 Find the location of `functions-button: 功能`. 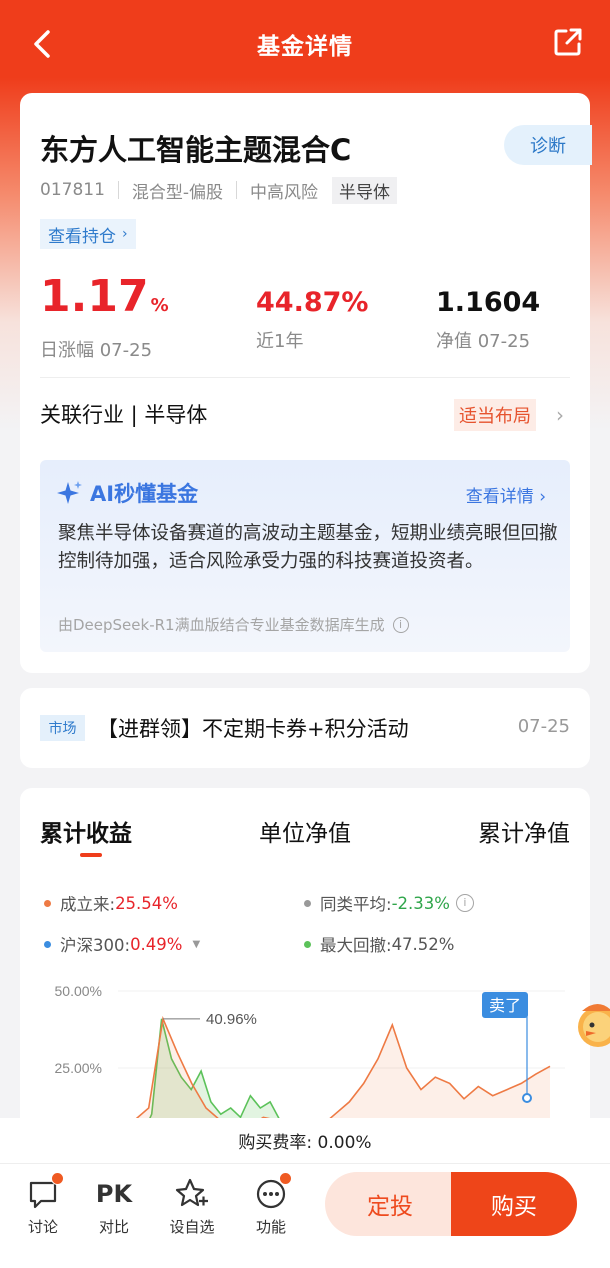

functions-button: 功能 is located at coordinates (271, 1204).